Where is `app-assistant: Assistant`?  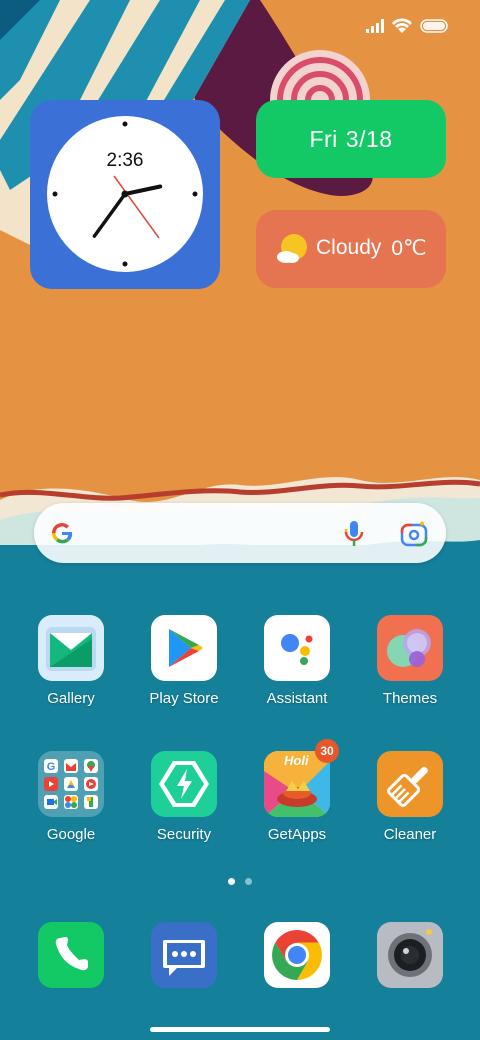
app-assistant: Assistant is located at coordinates (297, 661).